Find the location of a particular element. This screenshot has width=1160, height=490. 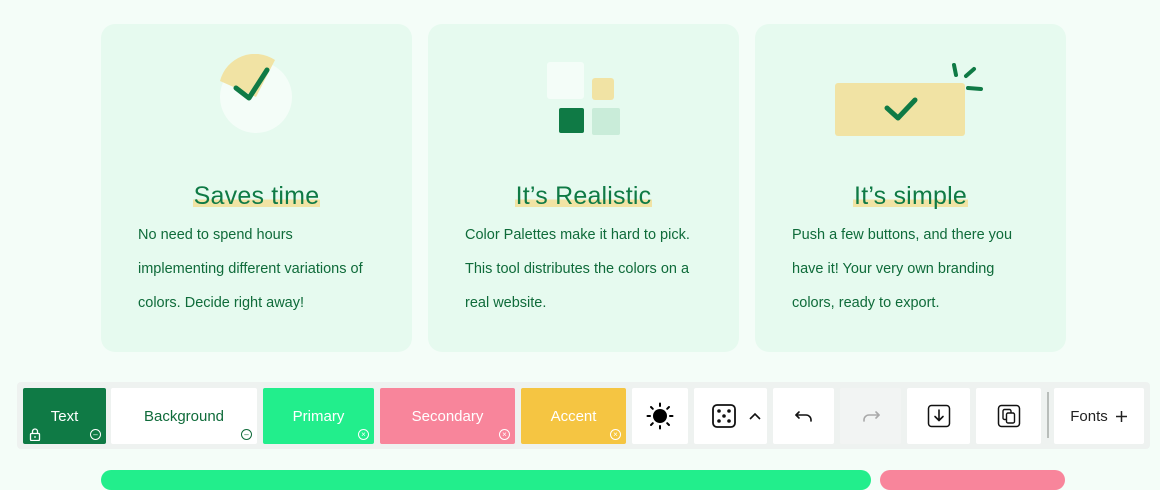

swatch-label: Background is located at coordinates (184, 416).